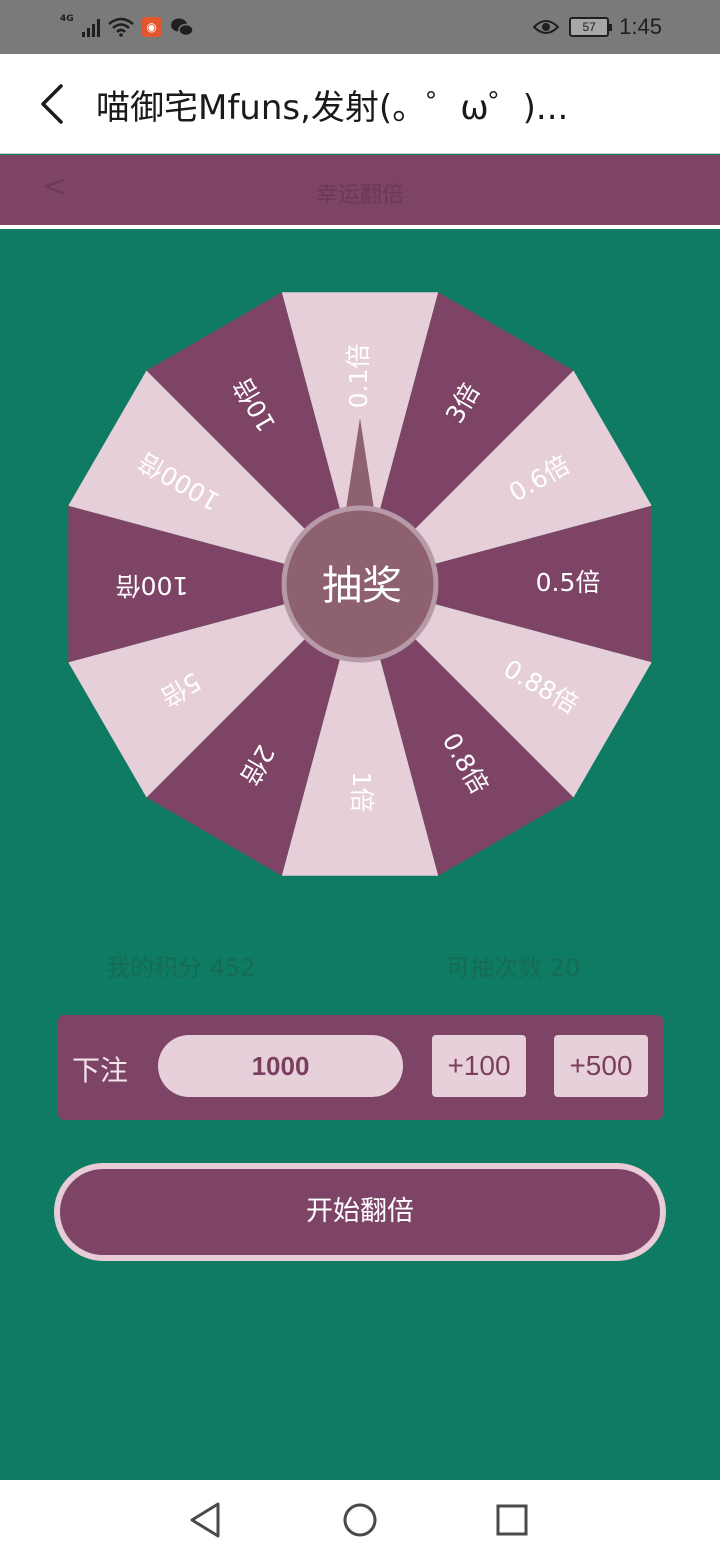  I want to click on back-button, so click(52, 104).